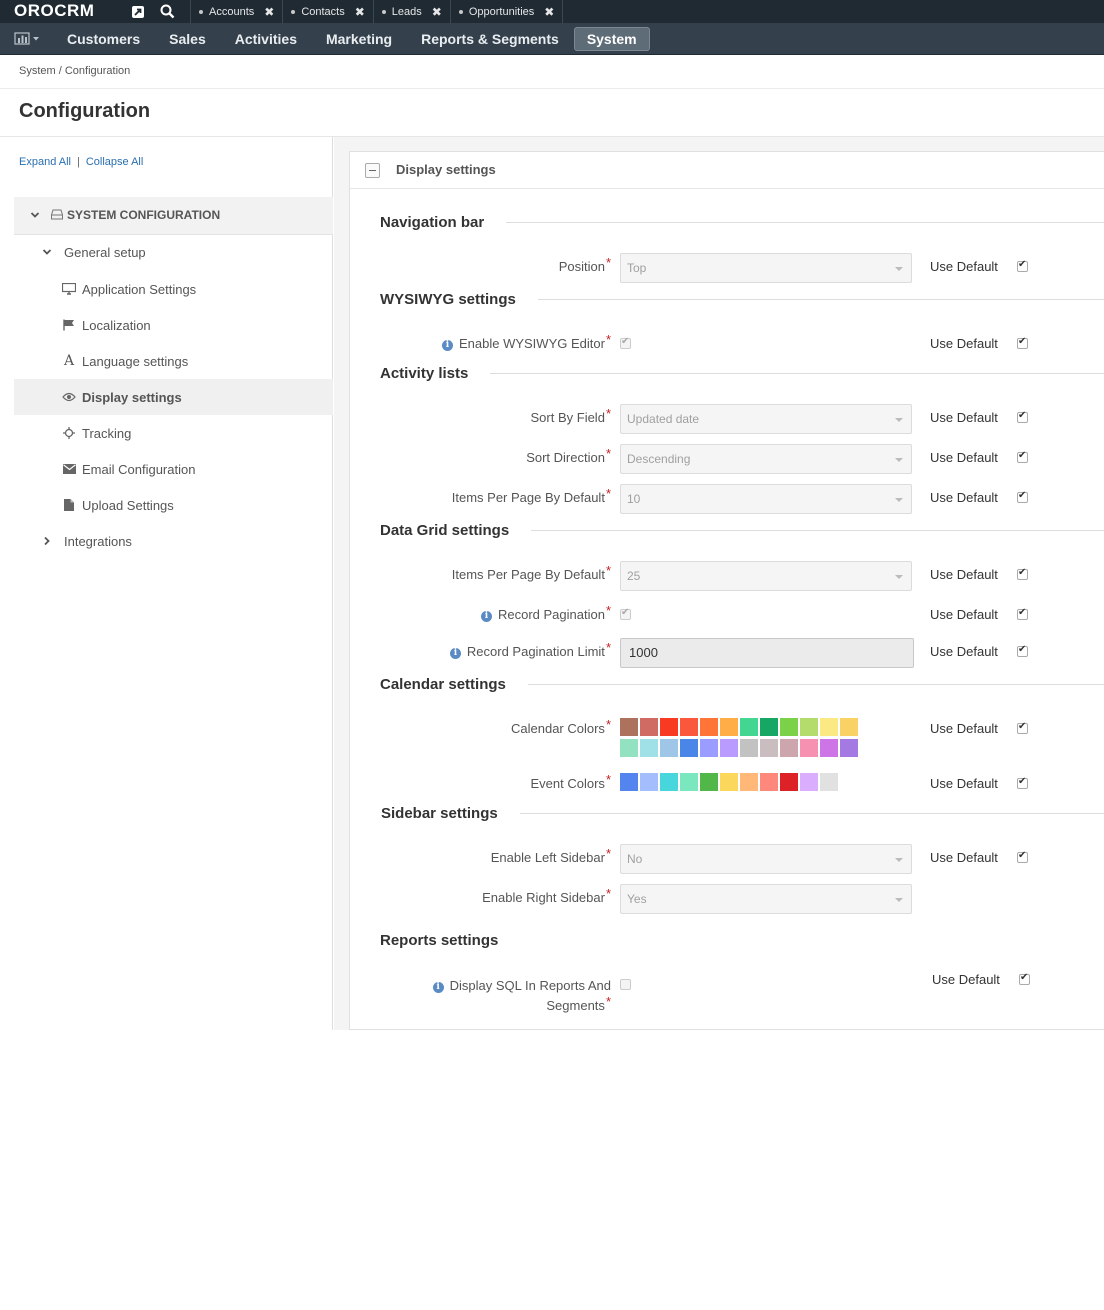  What do you see at coordinates (45, 162) in the screenshot?
I see `expand-all-link: Expand All` at bounding box center [45, 162].